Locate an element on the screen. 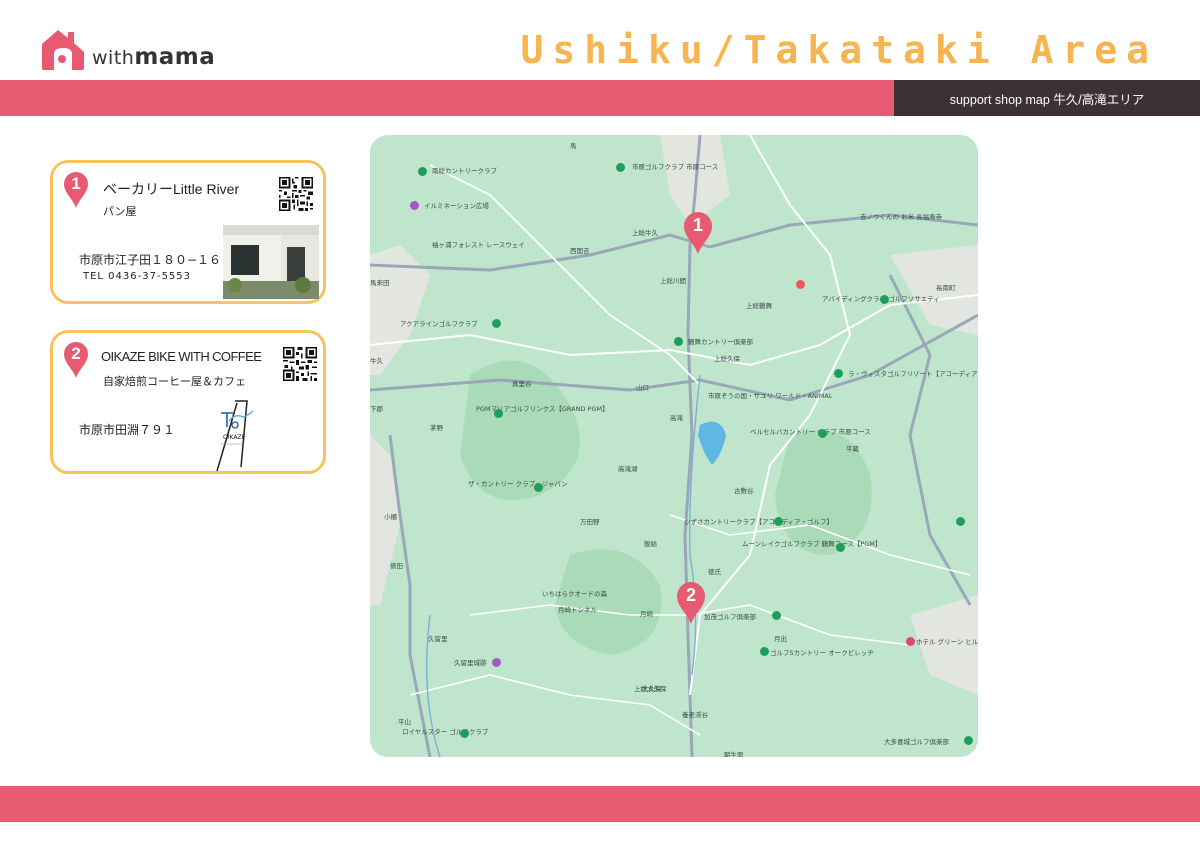 This screenshot has height=848, width=1200. map-label: 市原ぞうの国・サユリ ワールド・ANIMAL is located at coordinates (770, 396).